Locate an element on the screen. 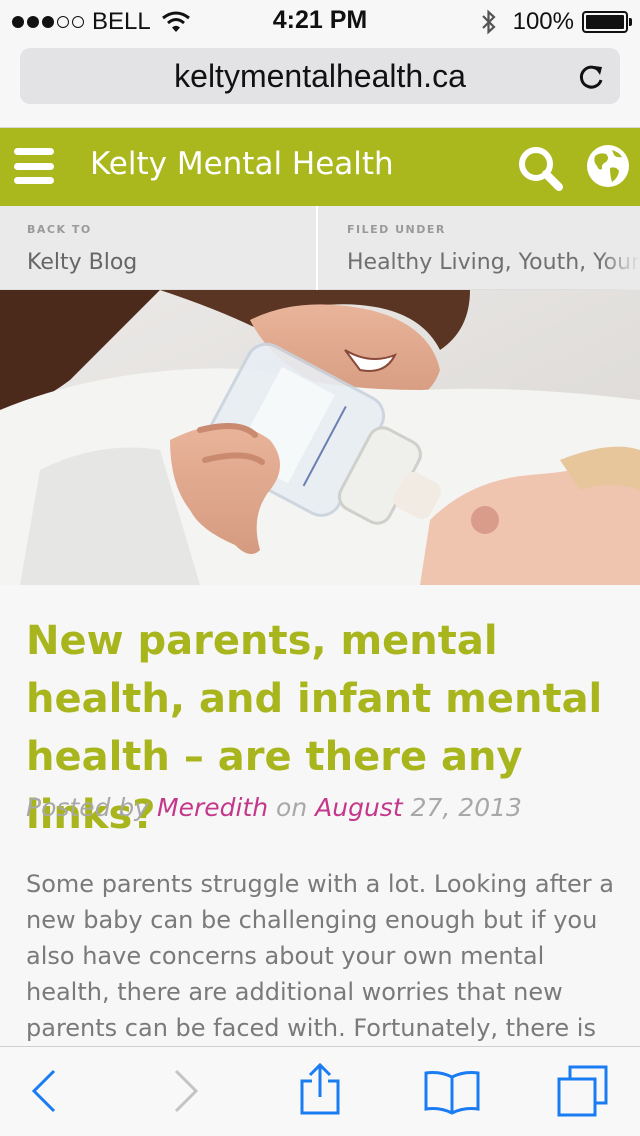 The image size is (640, 1136). filed-under-value: Healthy Living, Youth, Young Adults is located at coordinates (493, 262).